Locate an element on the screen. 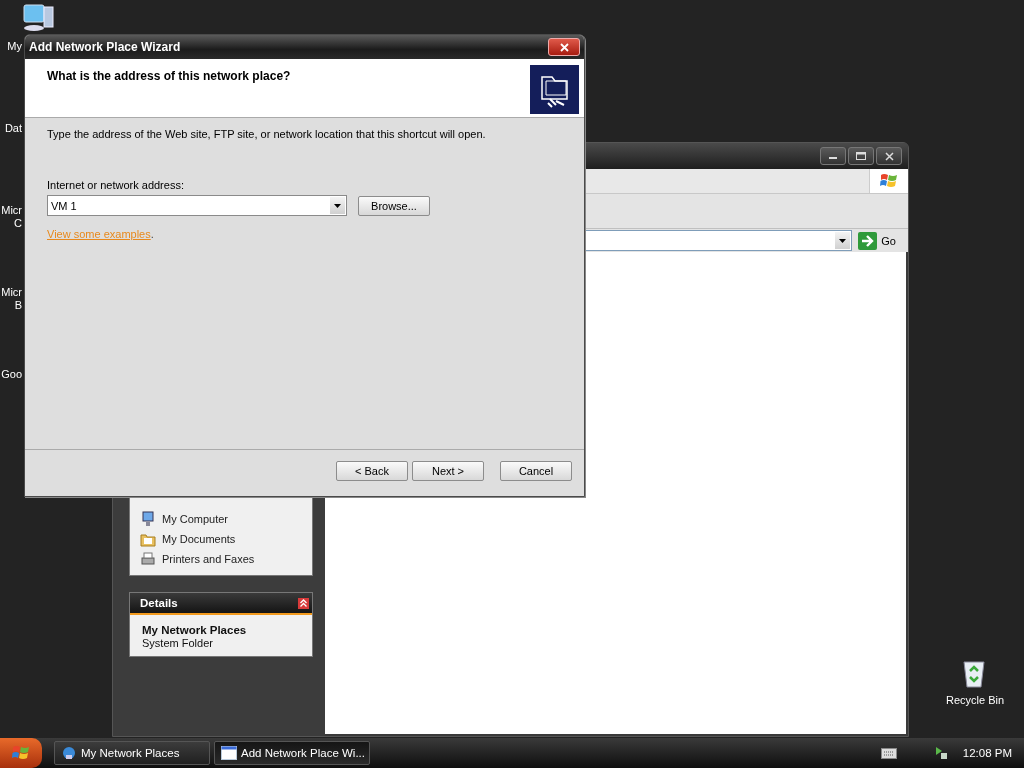 The width and height of the screenshot is (1024, 768). taskbar-button: My Network Places is located at coordinates (132, 753).